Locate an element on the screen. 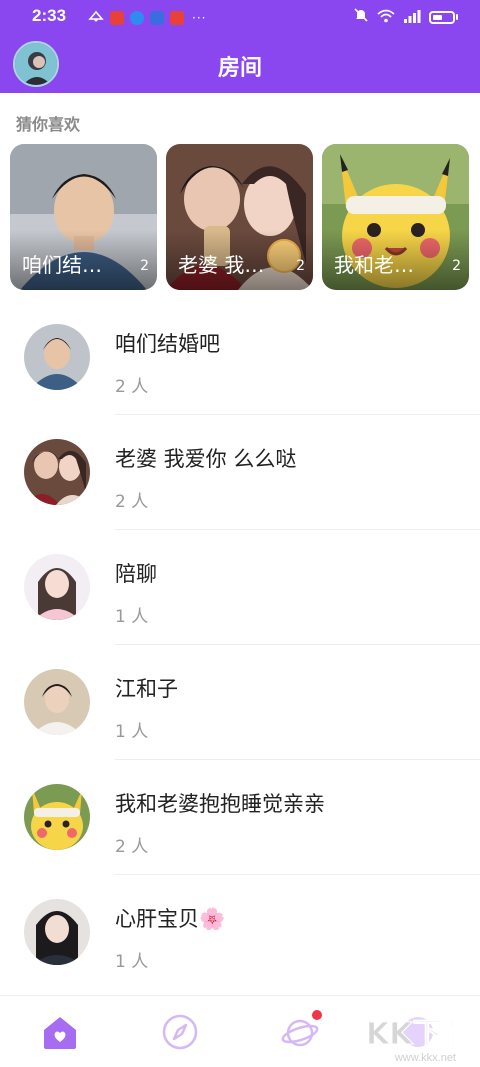 The image size is (480, 1067). cloud-icon is located at coordinates (137, 17).